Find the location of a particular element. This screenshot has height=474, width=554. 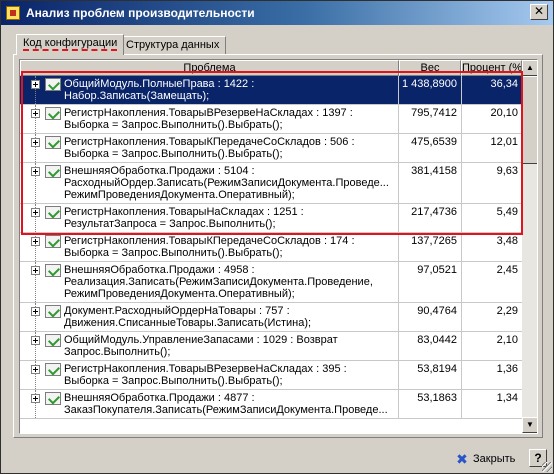

cell-weight: 83,0442 is located at coordinates (437, 340).